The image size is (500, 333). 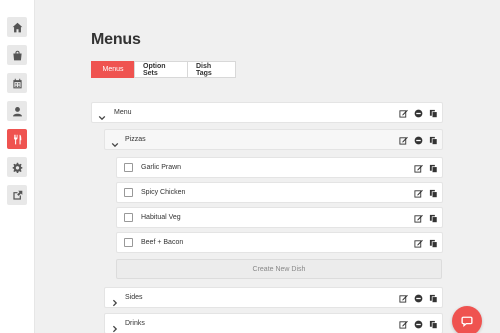 What do you see at coordinates (123, 112) in the screenshot?
I see `menu-label: Menu` at bounding box center [123, 112].